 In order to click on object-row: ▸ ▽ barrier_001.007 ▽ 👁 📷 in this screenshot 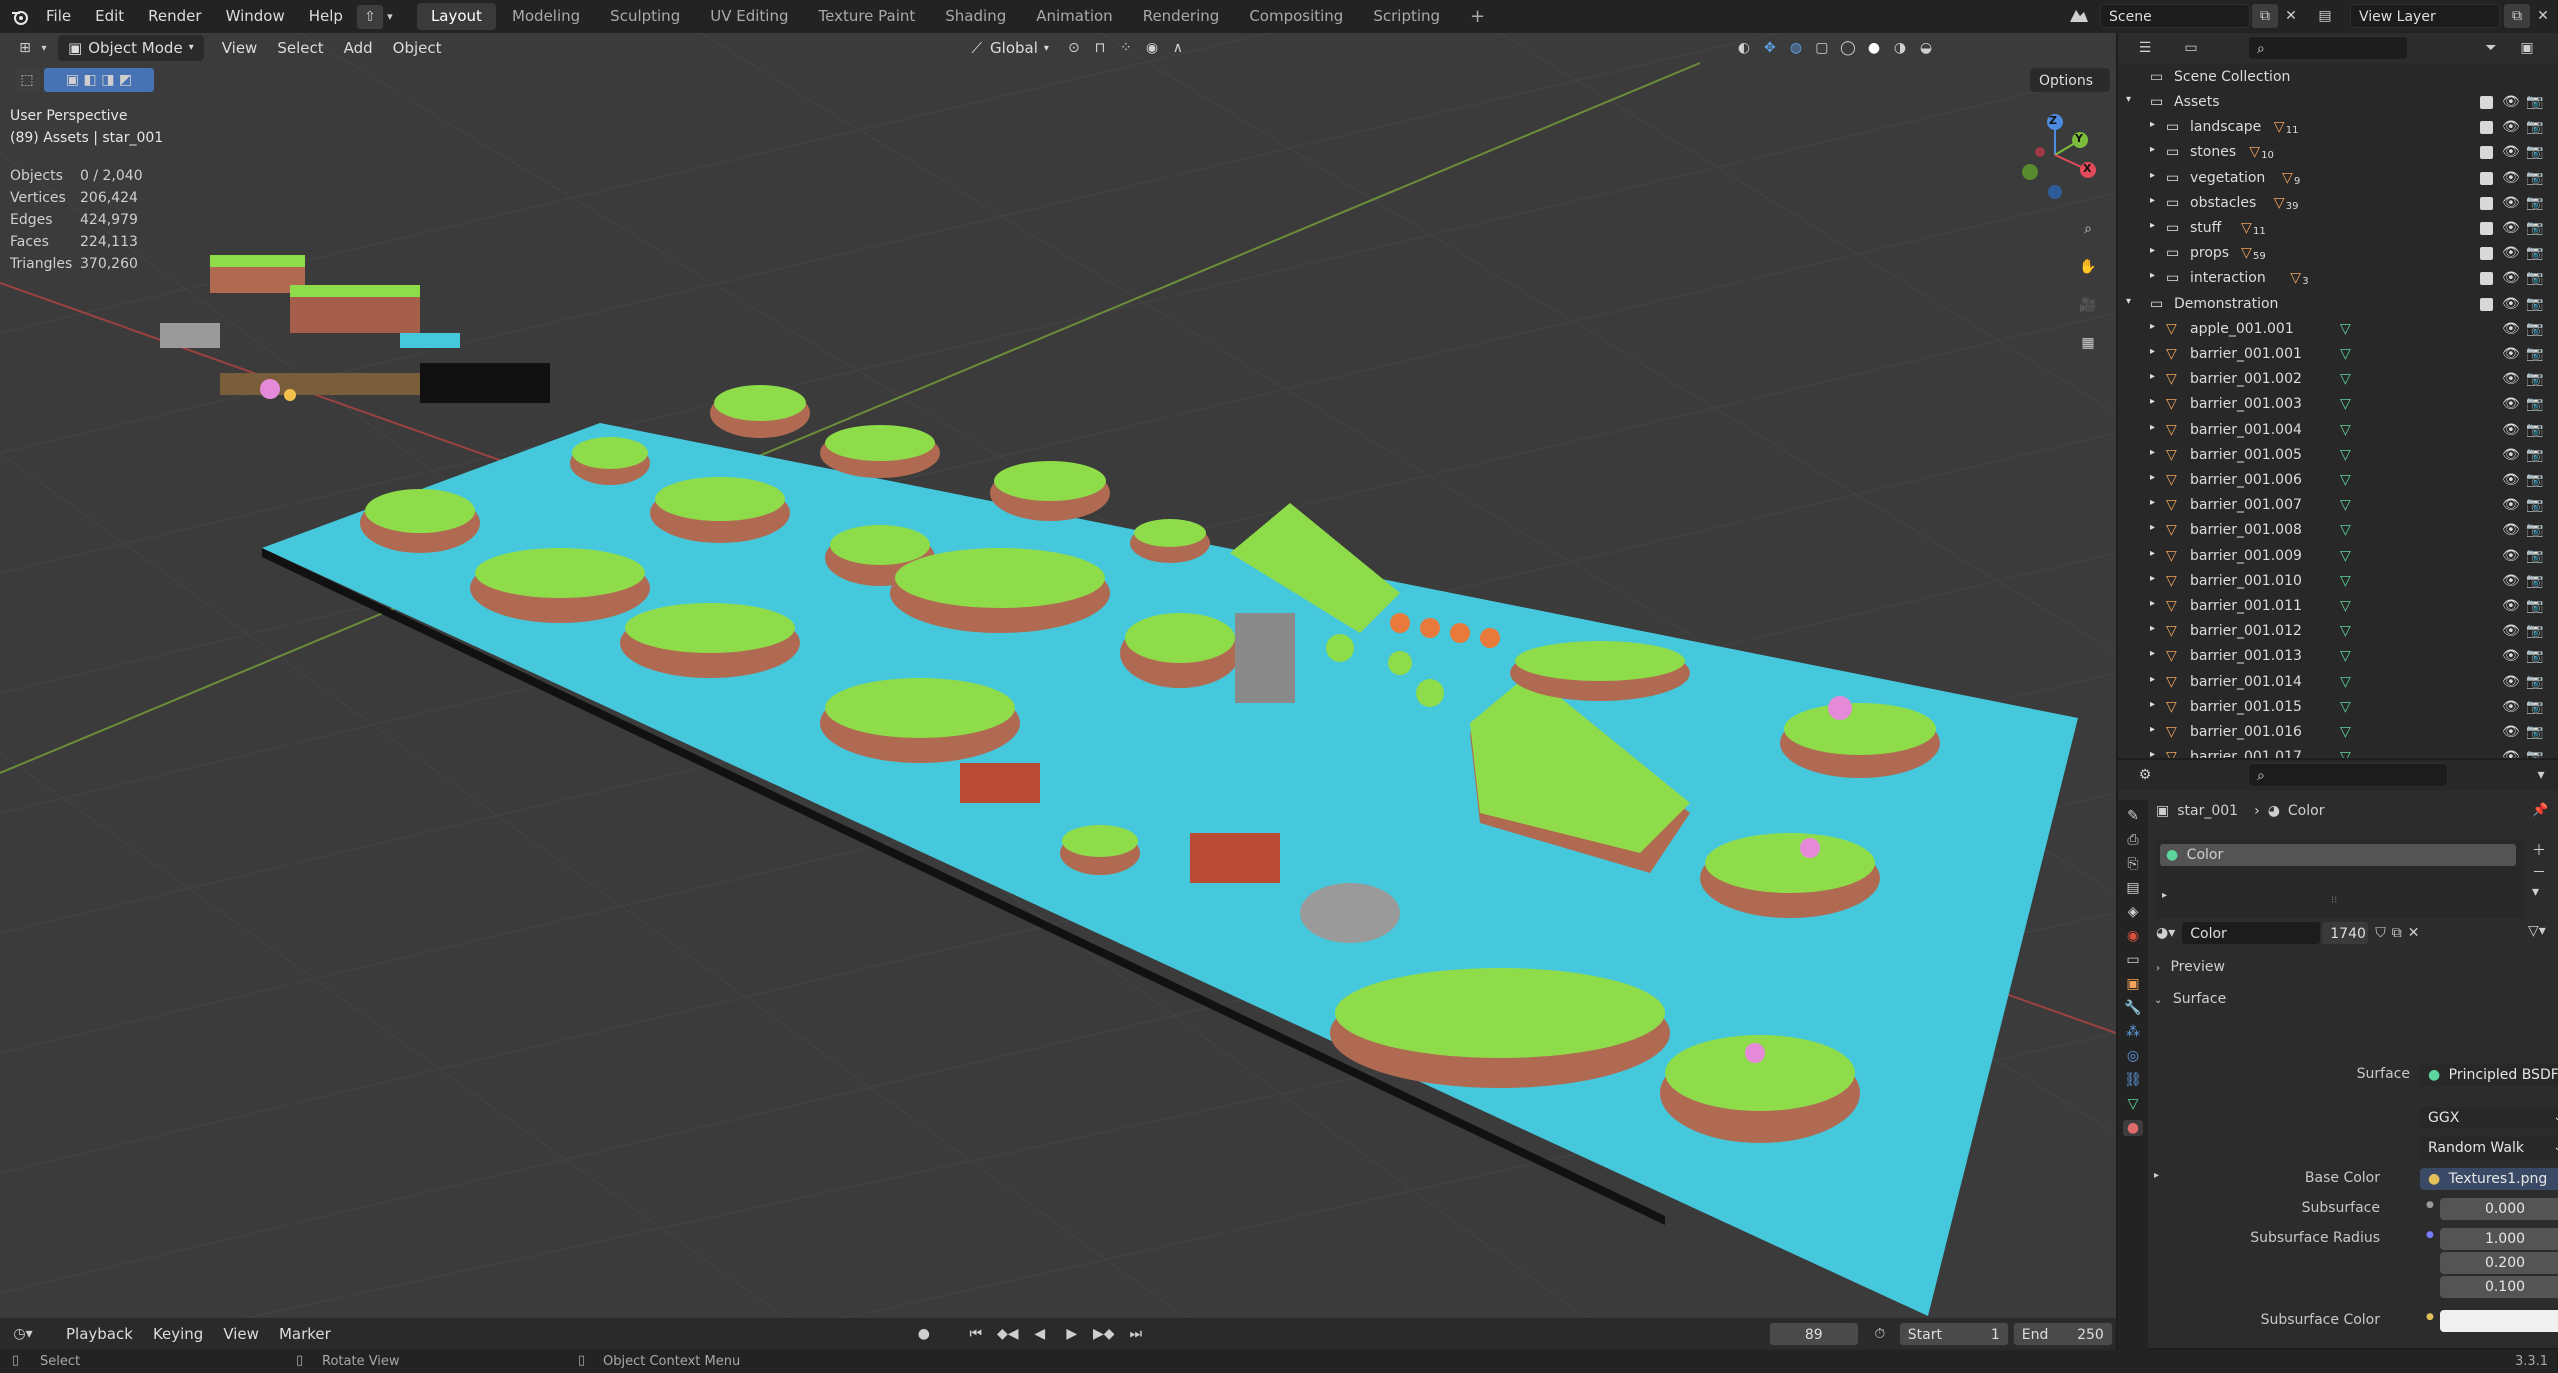, I will do `click(2338, 505)`.